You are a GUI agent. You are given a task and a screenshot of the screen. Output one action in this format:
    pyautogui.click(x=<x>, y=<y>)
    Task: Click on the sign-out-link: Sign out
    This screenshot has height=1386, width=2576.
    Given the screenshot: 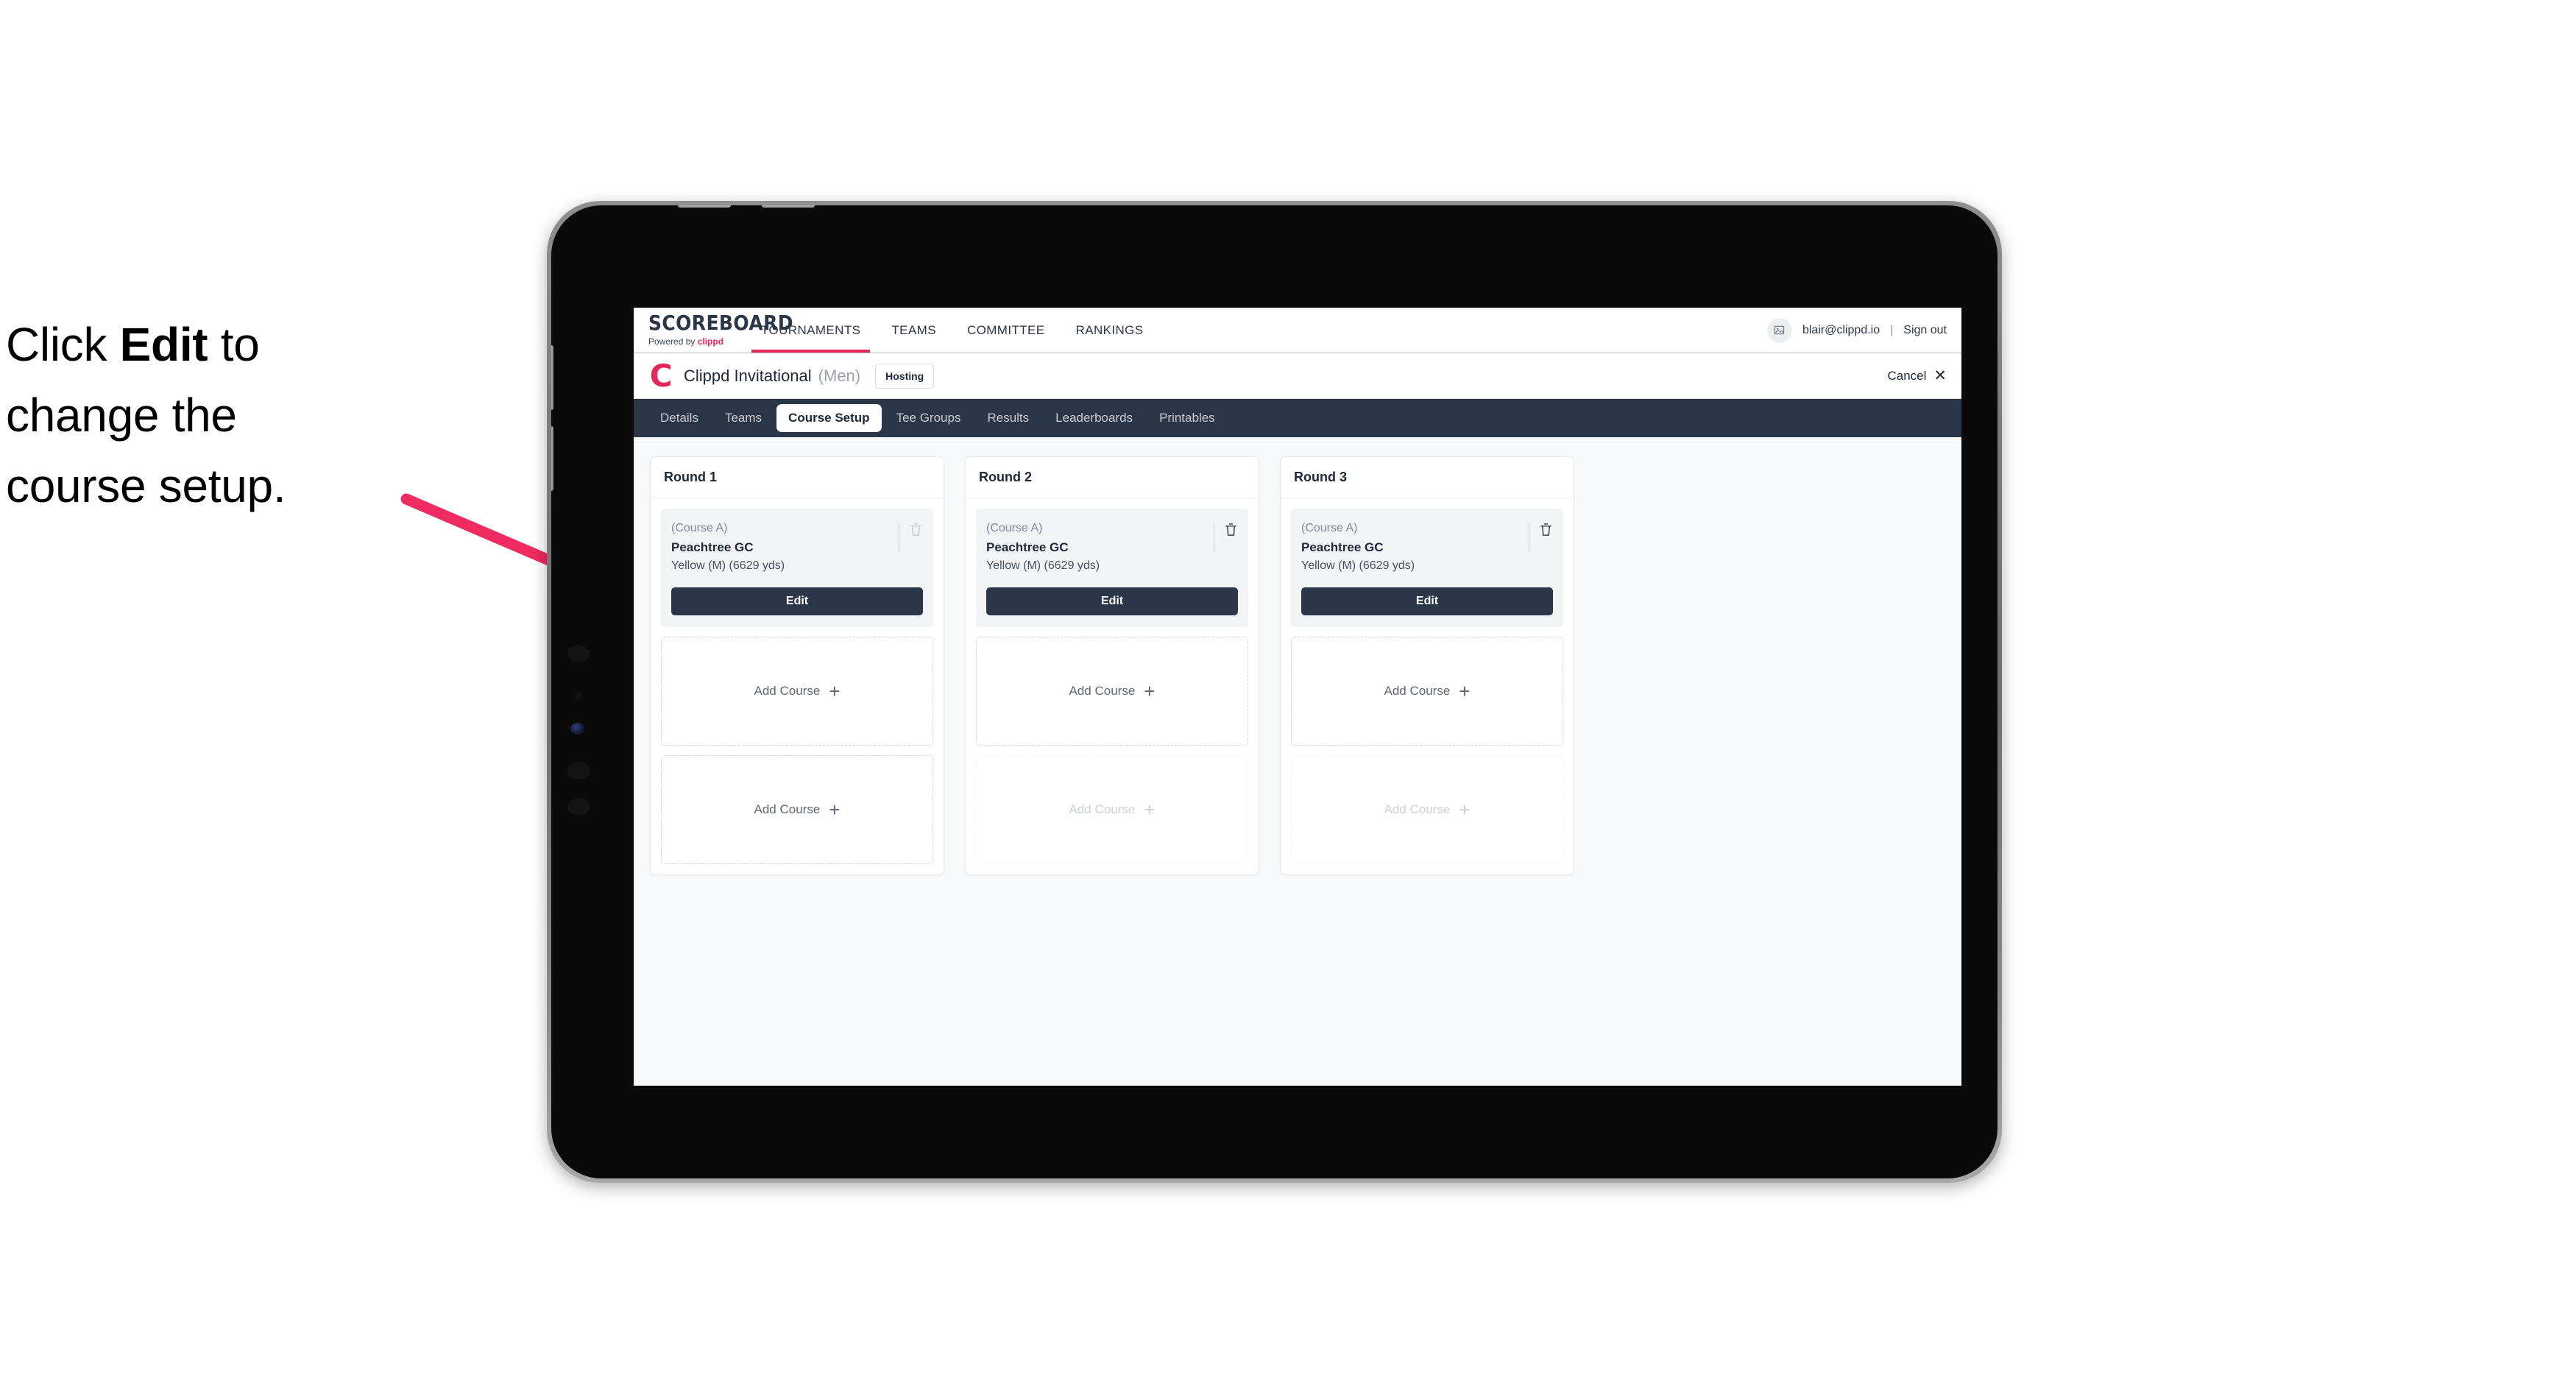 What is the action you would take?
    pyautogui.click(x=1925, y=330)
    